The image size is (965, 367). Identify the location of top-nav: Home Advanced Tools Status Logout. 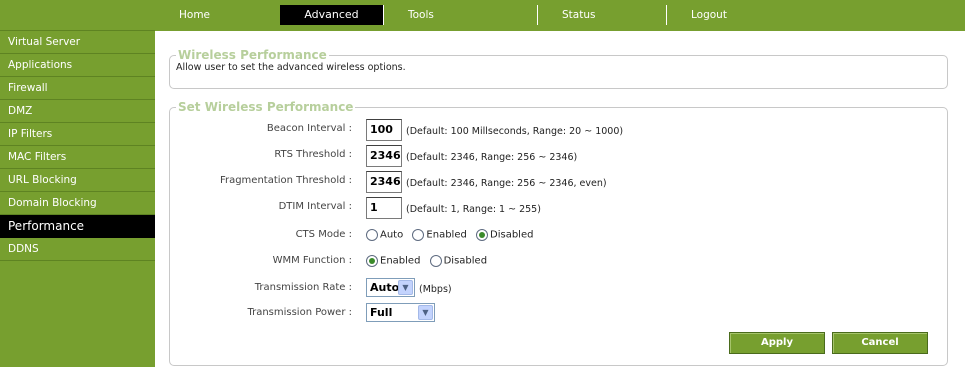
(560, 15).